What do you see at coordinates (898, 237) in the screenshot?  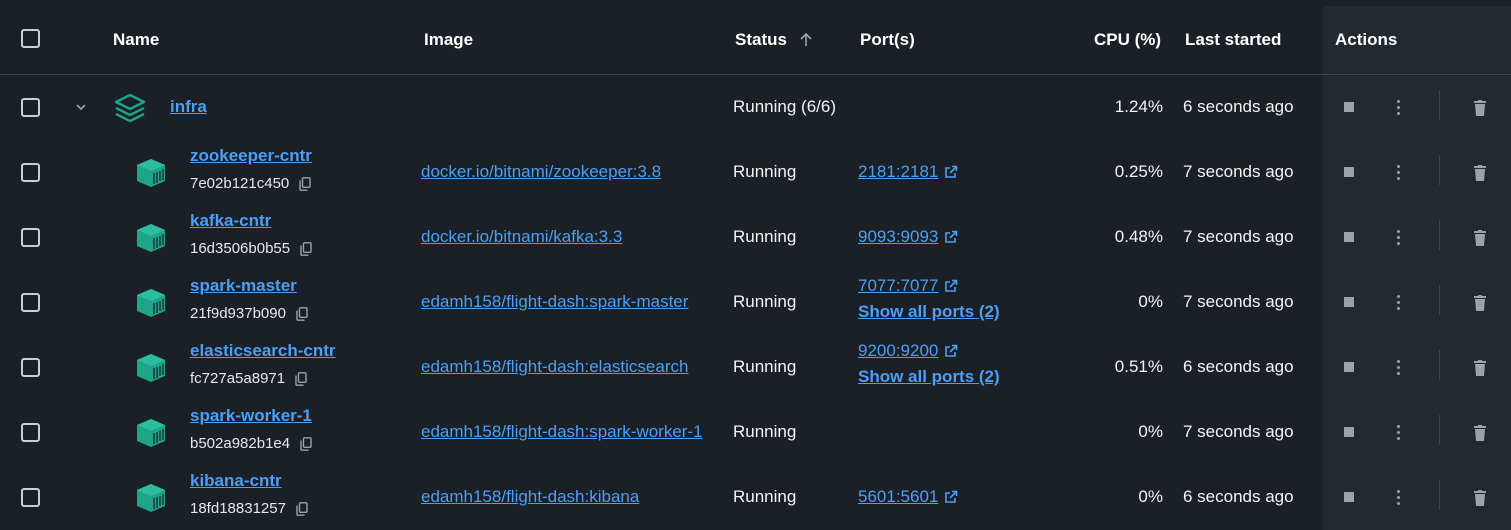 I see `port-link: 9093:9093` at bounding box center [898, 237].